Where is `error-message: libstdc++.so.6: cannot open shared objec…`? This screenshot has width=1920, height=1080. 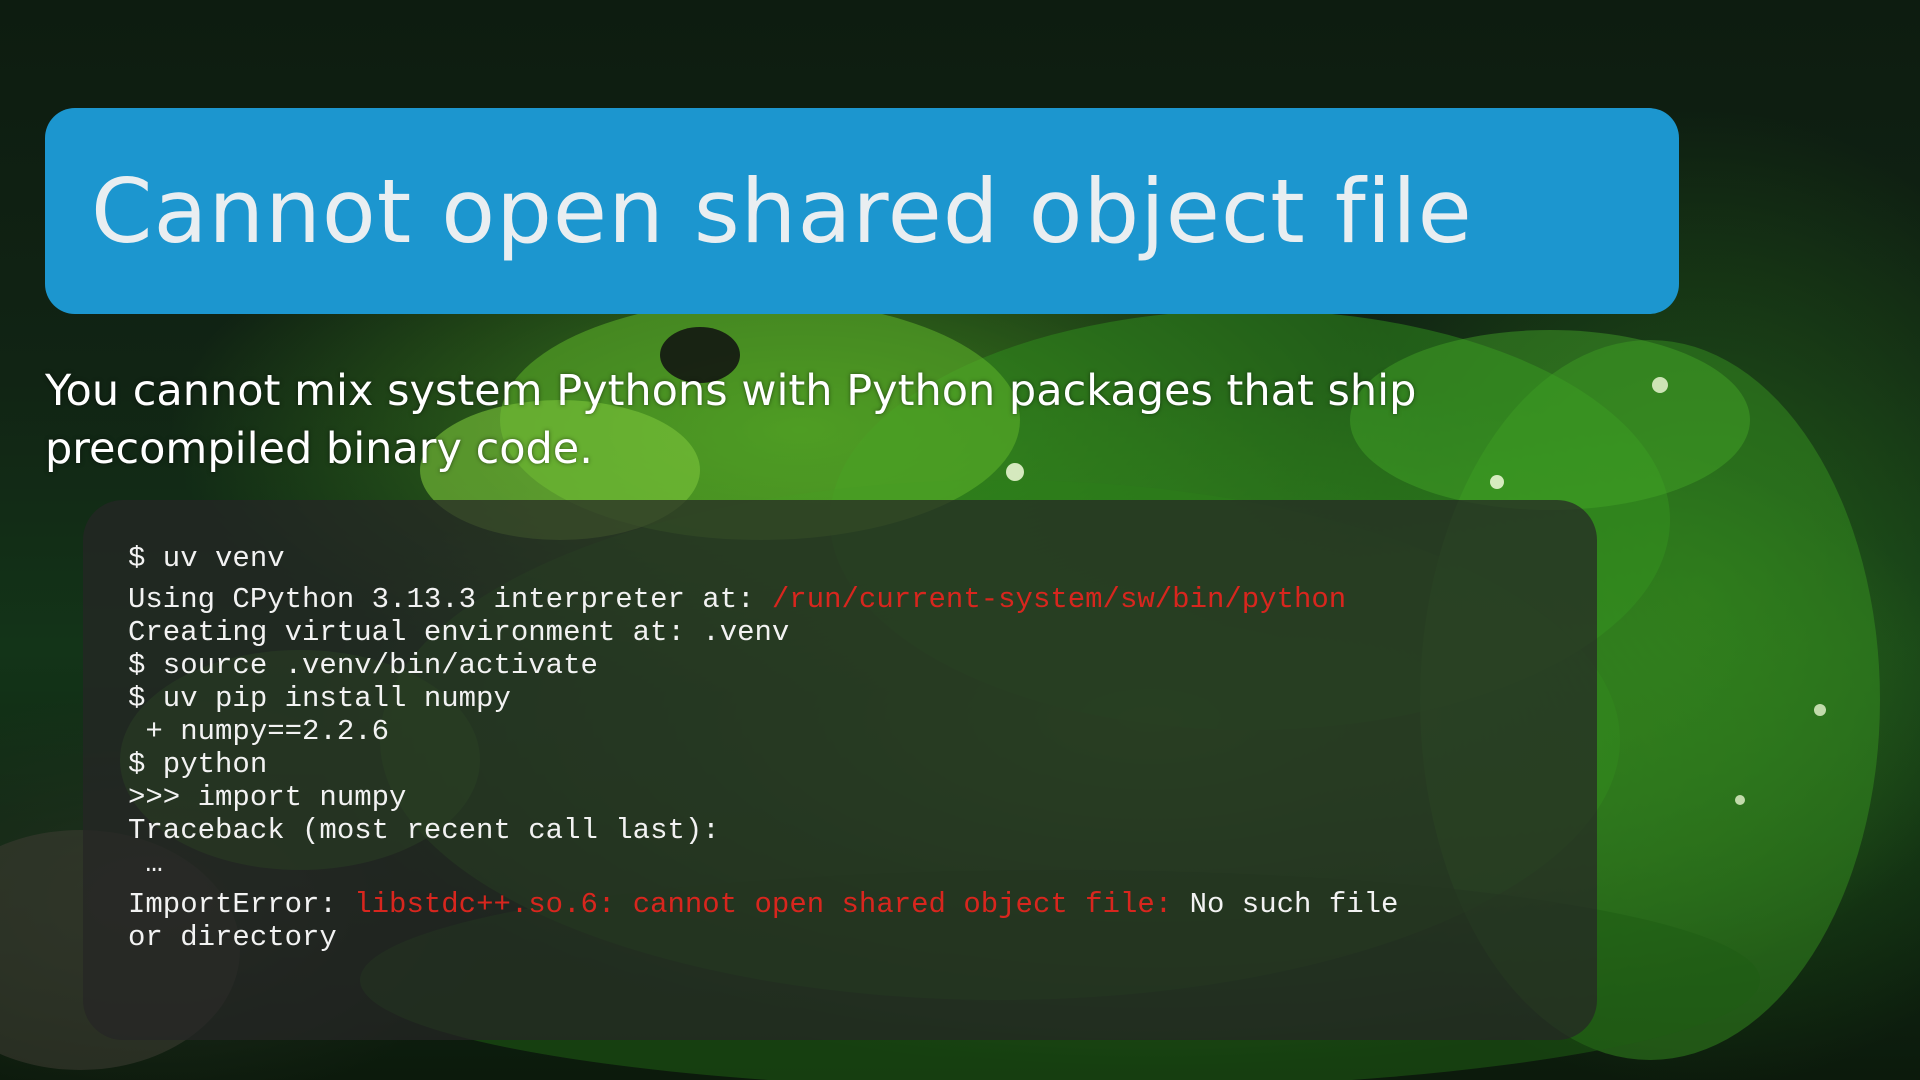 error-message: libstdc++.so.6: cannot open shared objec… is located at coordinates (763, 904).